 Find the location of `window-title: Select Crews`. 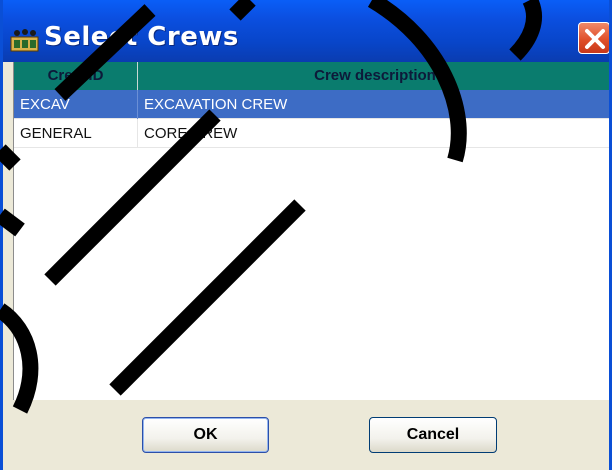

window-title: Select Crews is located at coordinates (141, 37).